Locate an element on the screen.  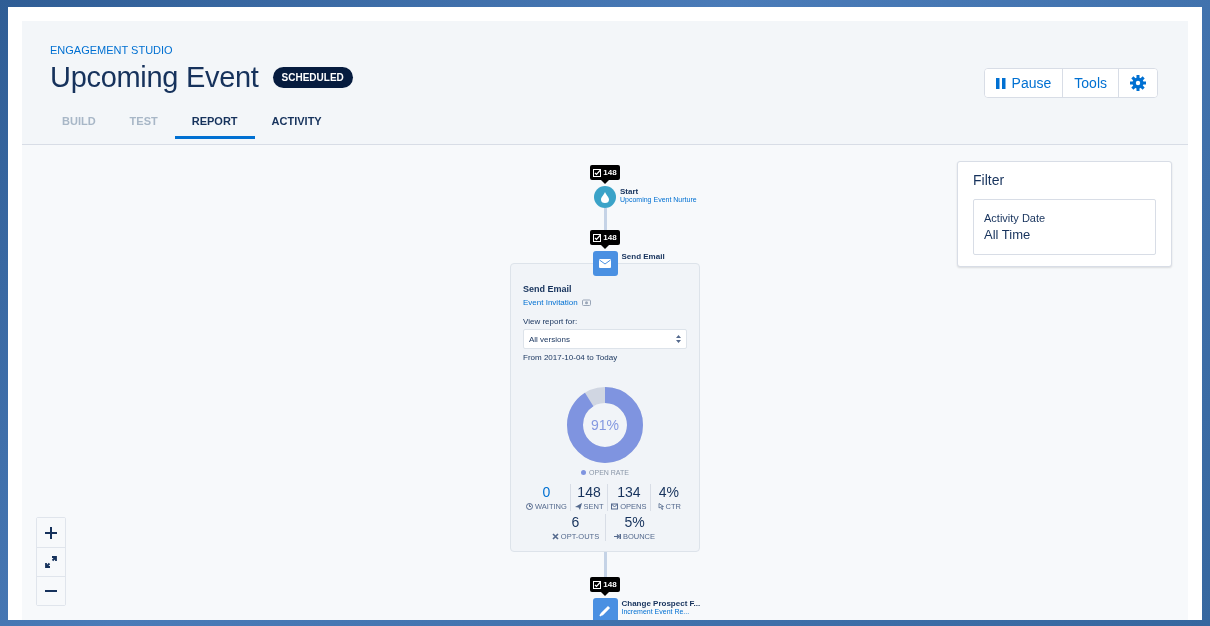
clock-icon is located at coordinates (529, 506).